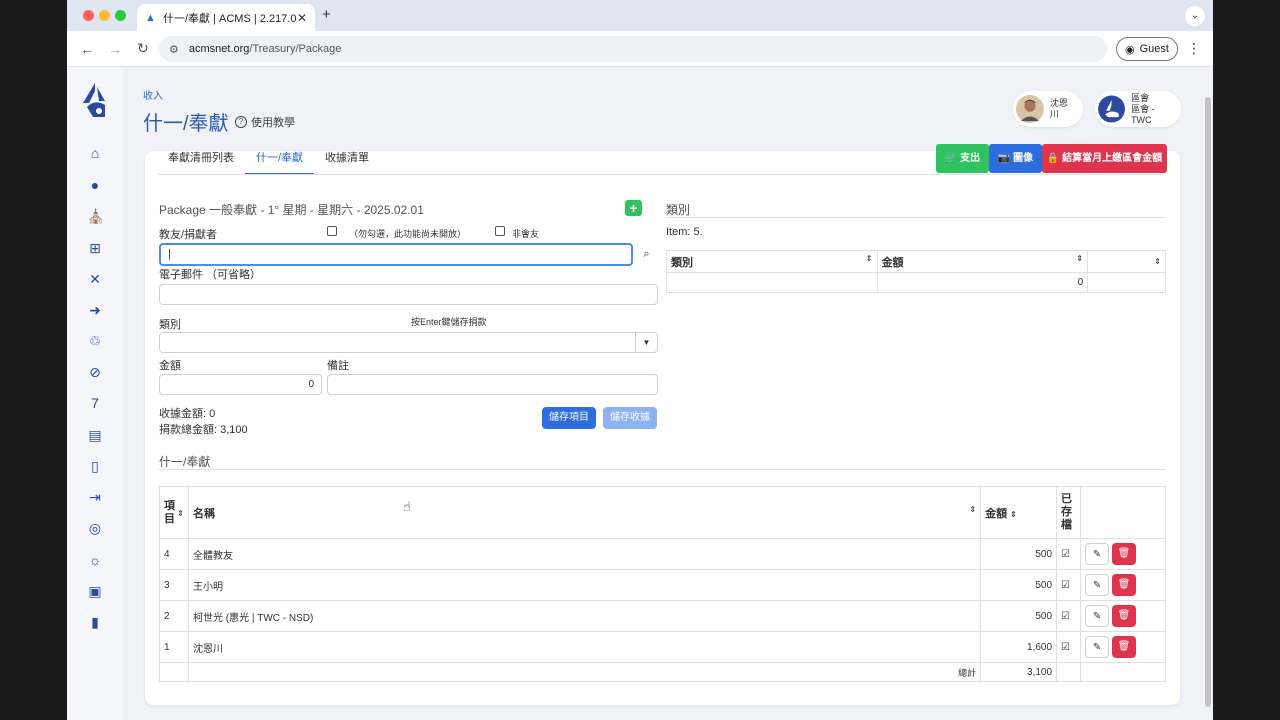 This screenshot has height=720, width=1280. I want to click on email-label: 電子郵件 （可省略）, so click(210, 275).